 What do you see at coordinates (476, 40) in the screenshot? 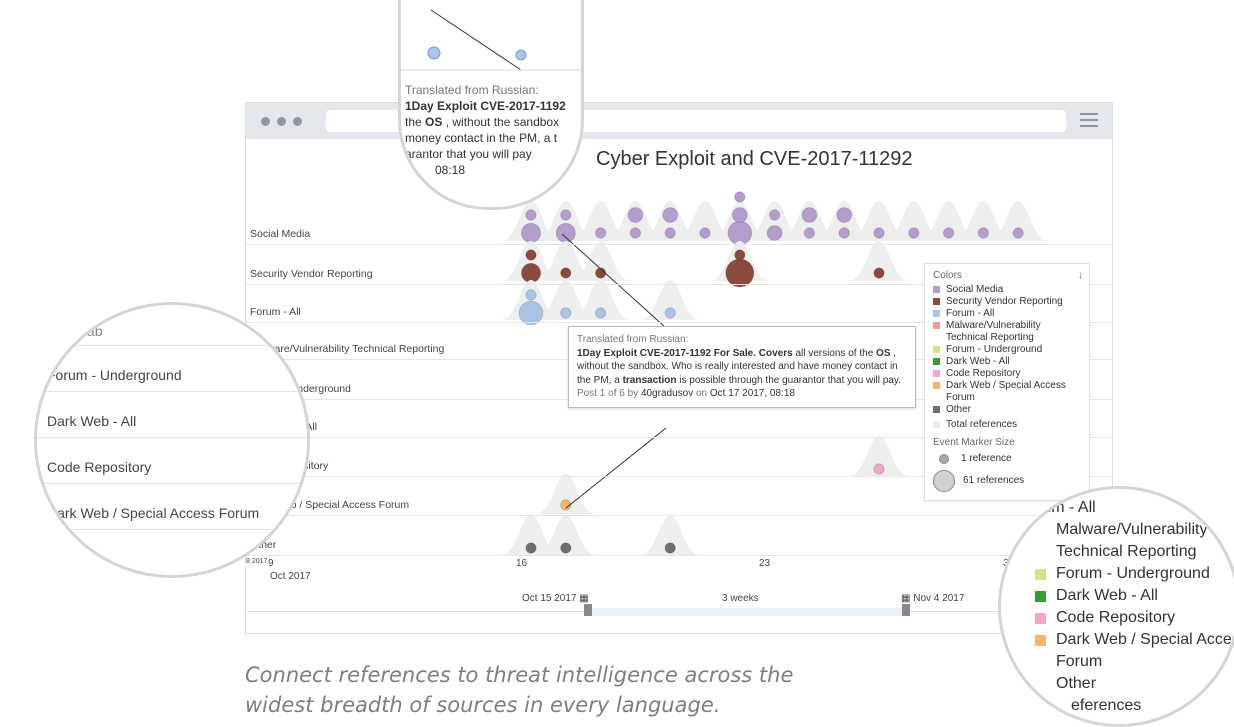
I see `pointer-line` at bounding box center [476, 40].